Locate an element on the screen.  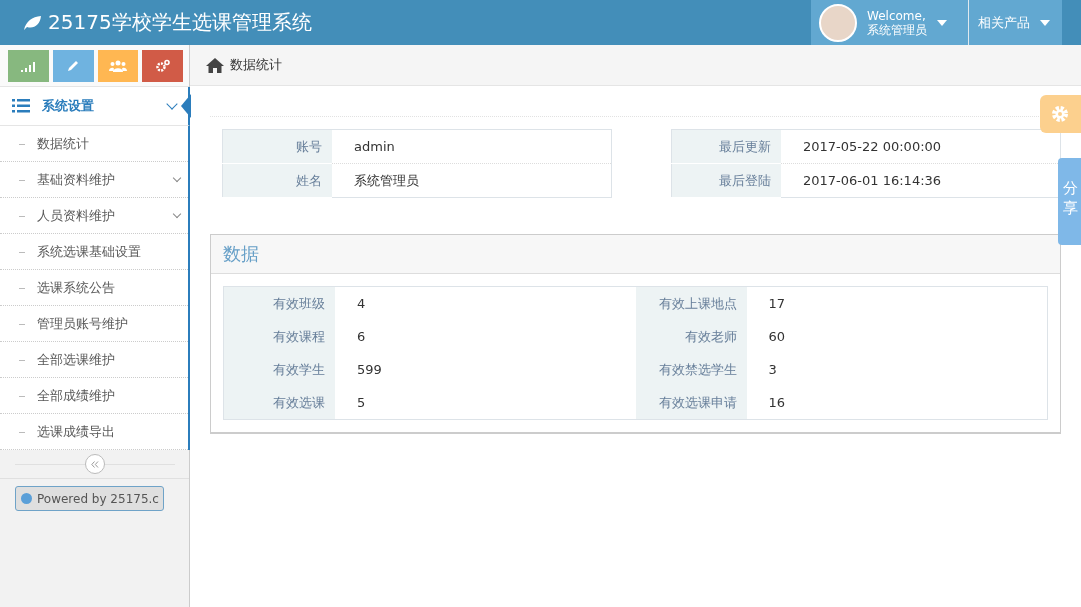
stat-value: 5 is located at coordinates (485, 402).